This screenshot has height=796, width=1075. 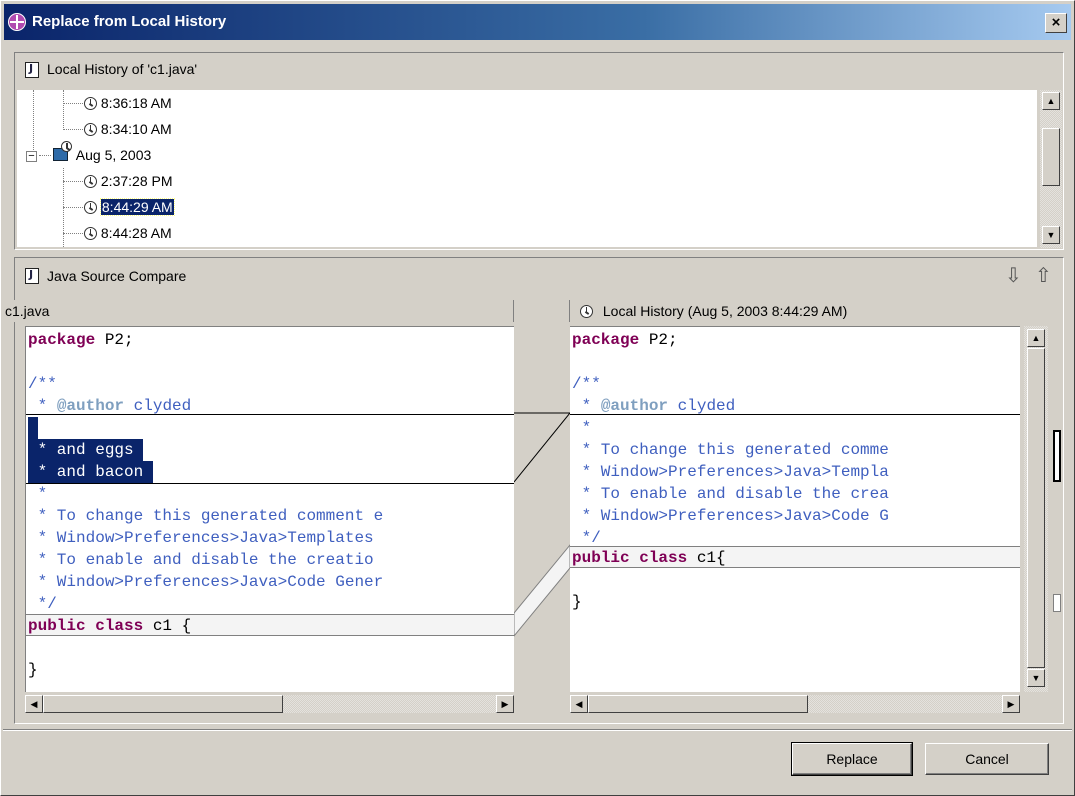 What do you see at coordinates (1057, 509) in the screenshot?
I see `overview-ruler` at bounding box center [1057, 509].